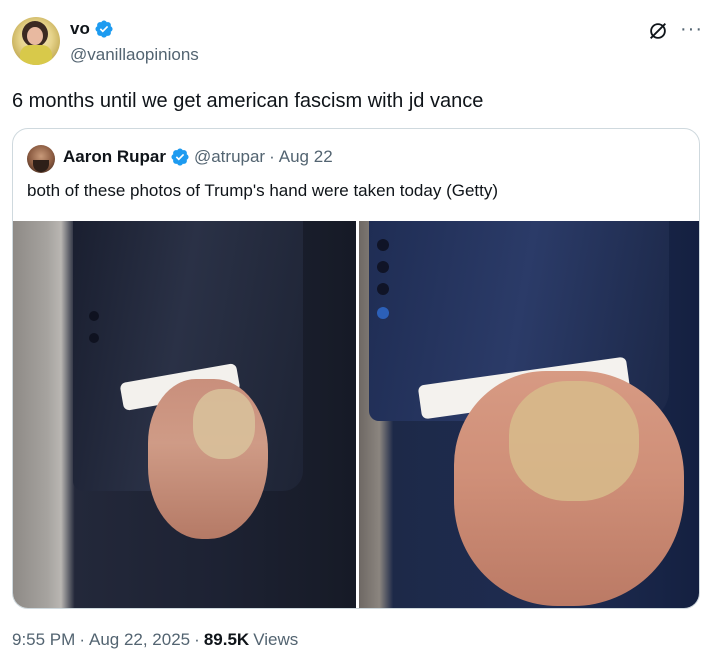 The width and height of the screenshot is (716, 667). What do you see at coordinates (139, 640) in the screenshot?
I see `tweet-date: Aug 22, 2025` at bounding box center [139, 640].